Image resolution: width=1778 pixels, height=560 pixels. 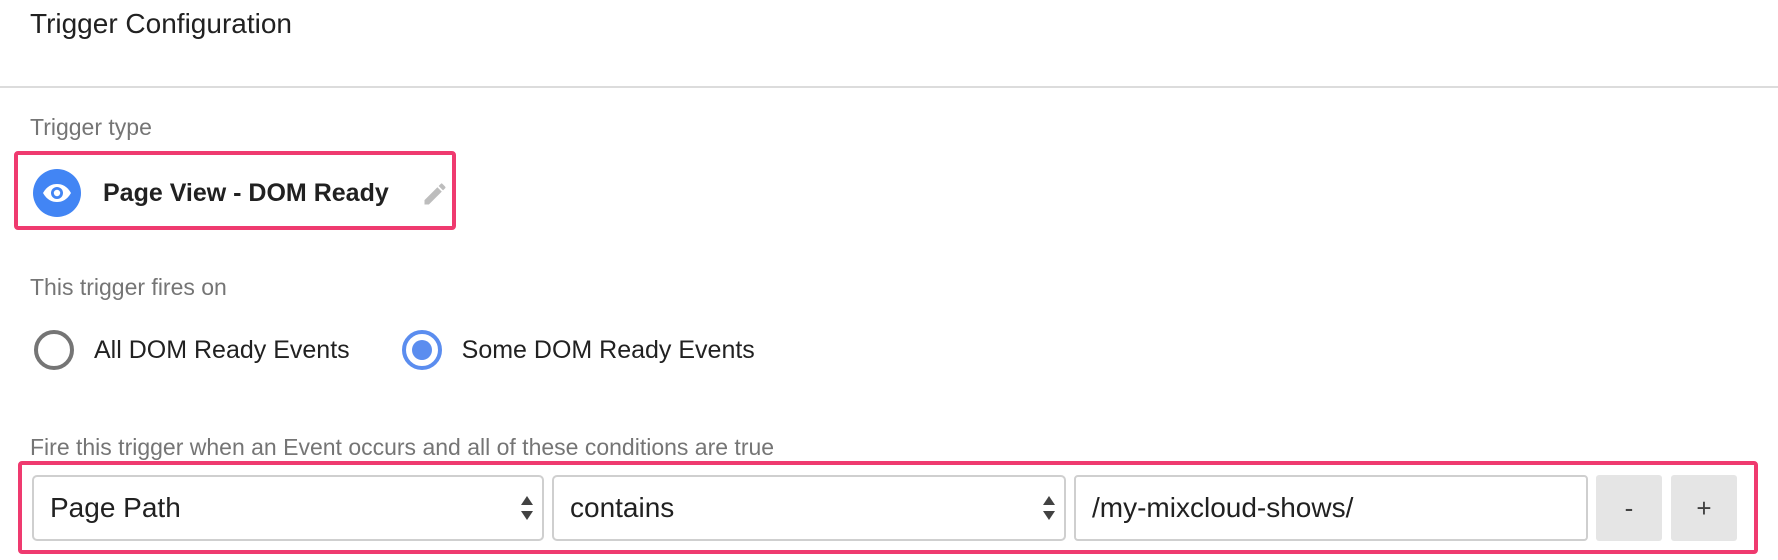 What do you see at coordinates (288, 508) in the screenshot?
I see `variable-select: Page Path` at bounding box center [288, 508].